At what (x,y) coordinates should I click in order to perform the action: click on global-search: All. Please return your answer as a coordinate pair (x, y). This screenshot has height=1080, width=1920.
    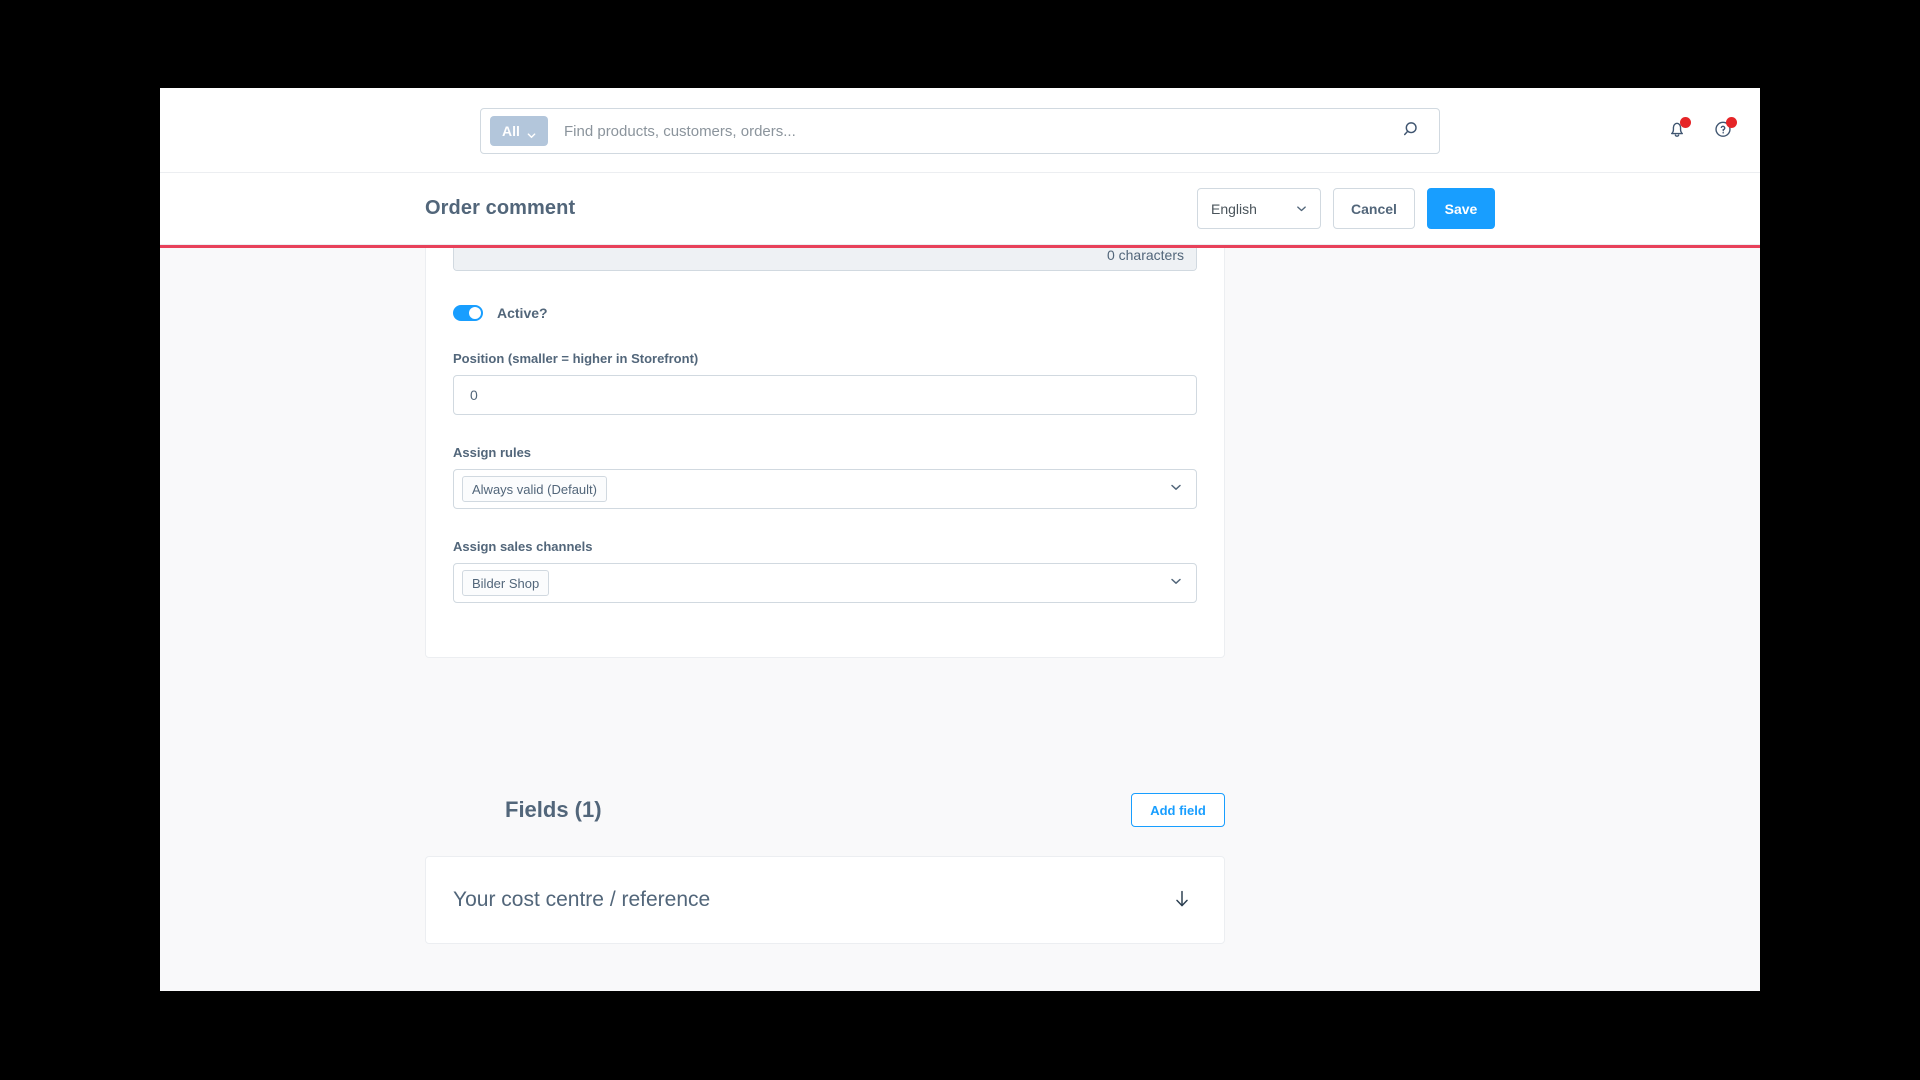
    Looking at the image, I should click on (960, 131).